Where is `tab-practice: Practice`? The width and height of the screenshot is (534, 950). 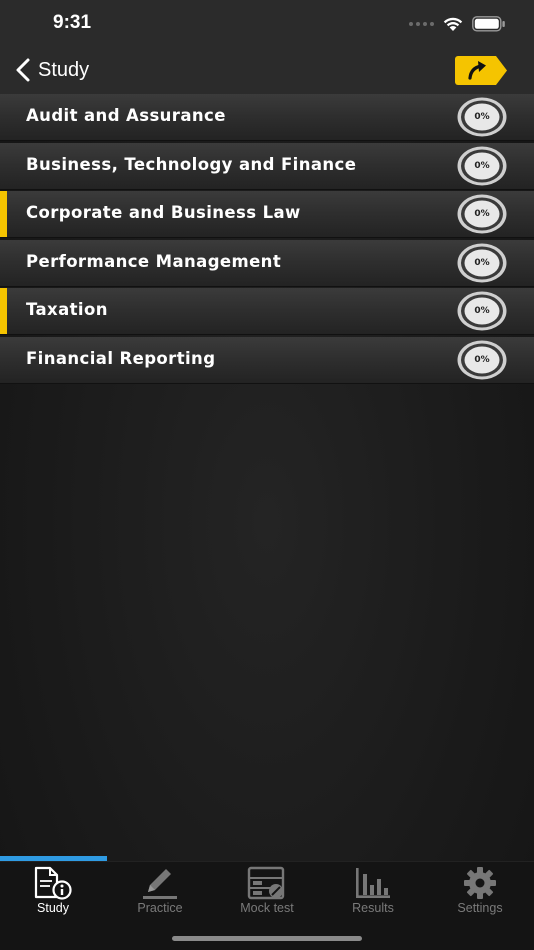 tab-practice: Practice is located at coordinates (160, 892).